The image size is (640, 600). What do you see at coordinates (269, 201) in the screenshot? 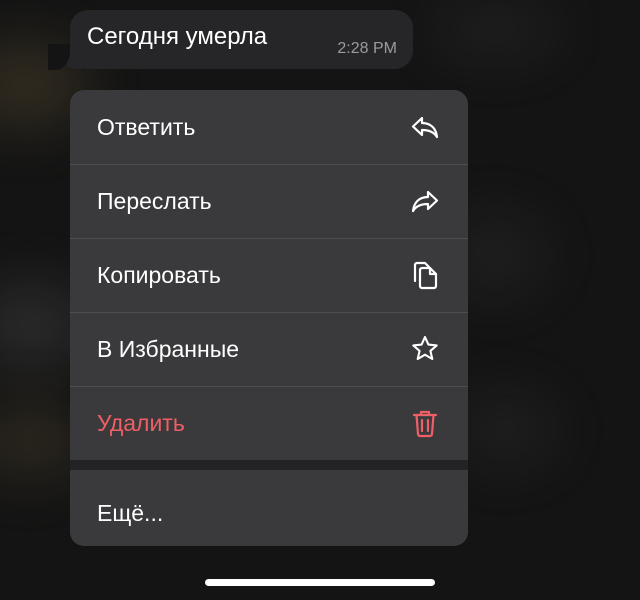
I see `menu-item-forward: Переслать` at bounding box center [269, 201].